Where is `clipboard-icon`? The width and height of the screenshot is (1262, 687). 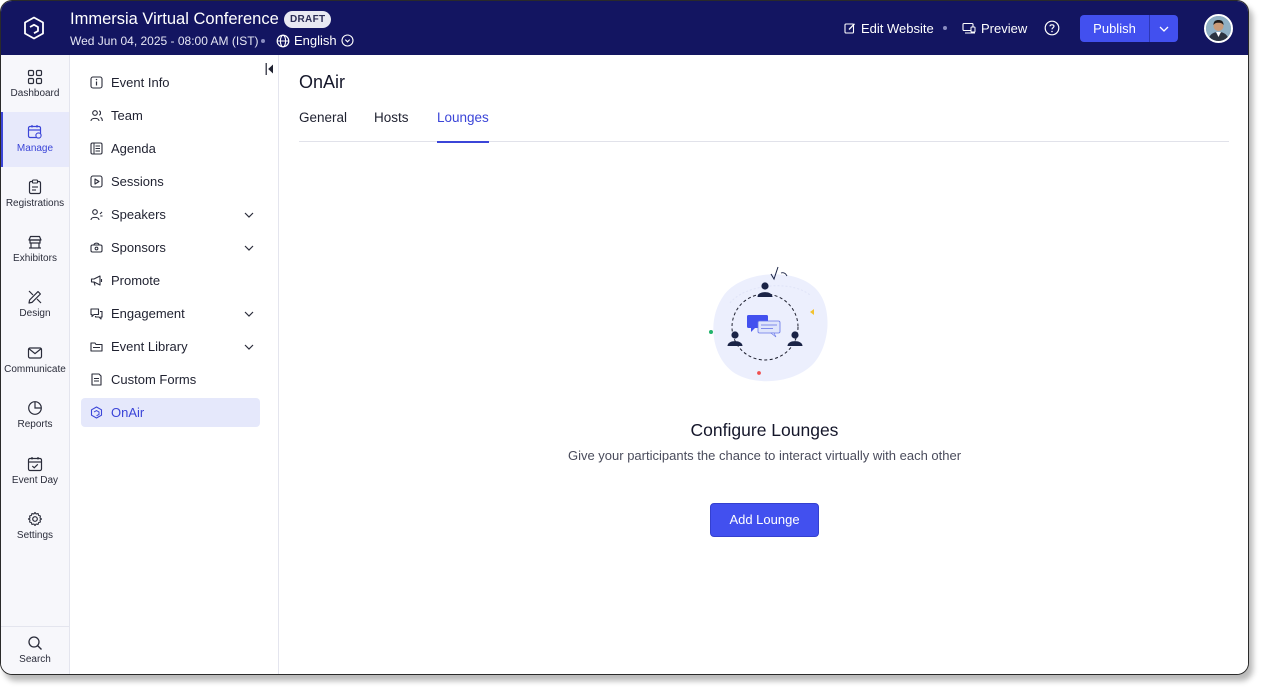 clipboard-icon is located at coordinates (35, 187).